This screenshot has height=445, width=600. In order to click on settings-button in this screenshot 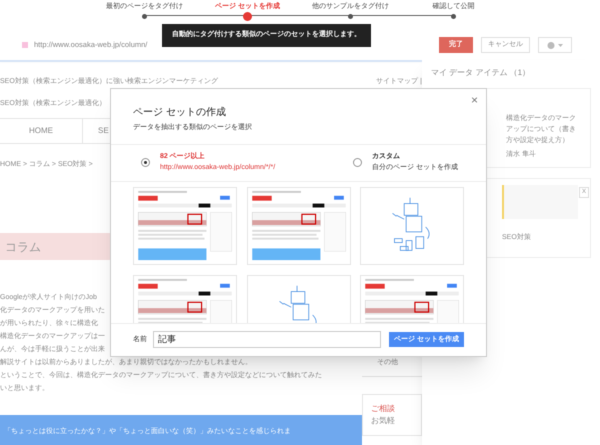, I will do `click(555, 45)`.